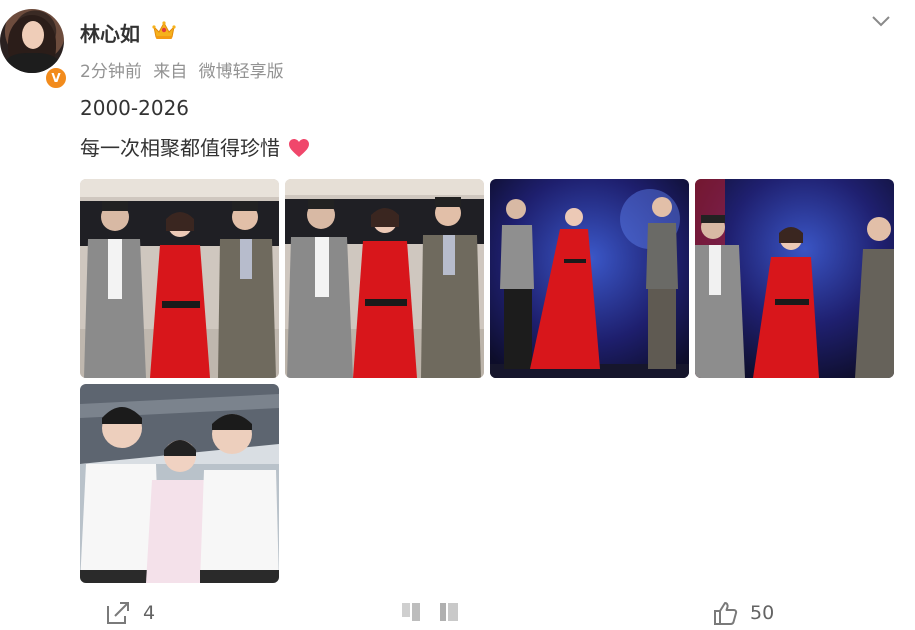 Image resolution: width=915 pixels, height=630 pixels. I want to click on comment-button, so click(438, 613).